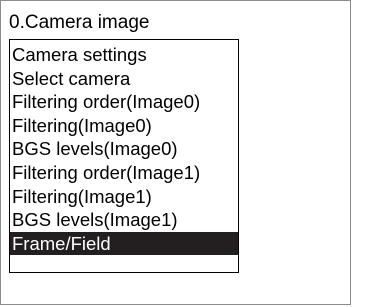  Describe the element at coordinates (124, 197) in the screenshot. I see `menu-item-filtering-image1: Filtering(Image1)` at that location.